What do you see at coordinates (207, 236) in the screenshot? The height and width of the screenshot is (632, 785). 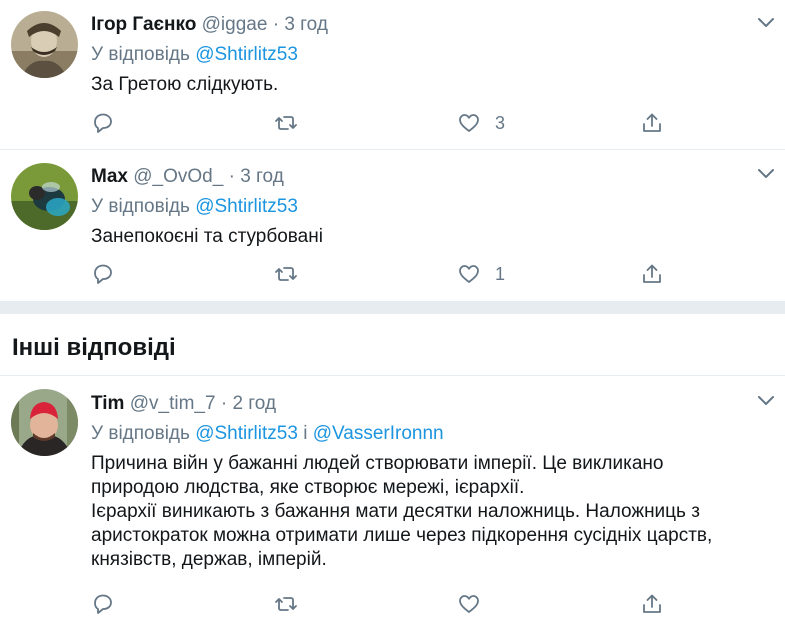 I see `tweet-text: Занепокоєні та стурбовані` at bounding box center [207, 236].